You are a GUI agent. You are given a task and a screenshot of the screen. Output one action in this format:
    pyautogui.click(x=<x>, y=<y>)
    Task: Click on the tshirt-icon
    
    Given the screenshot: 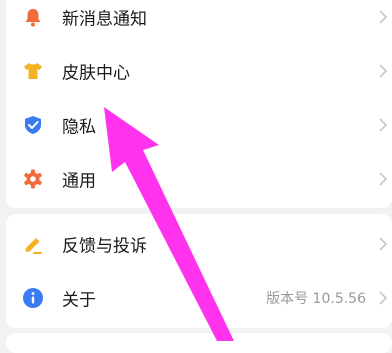 What is the action you would take?
    pyautogui.click(x=33, y=71)
    